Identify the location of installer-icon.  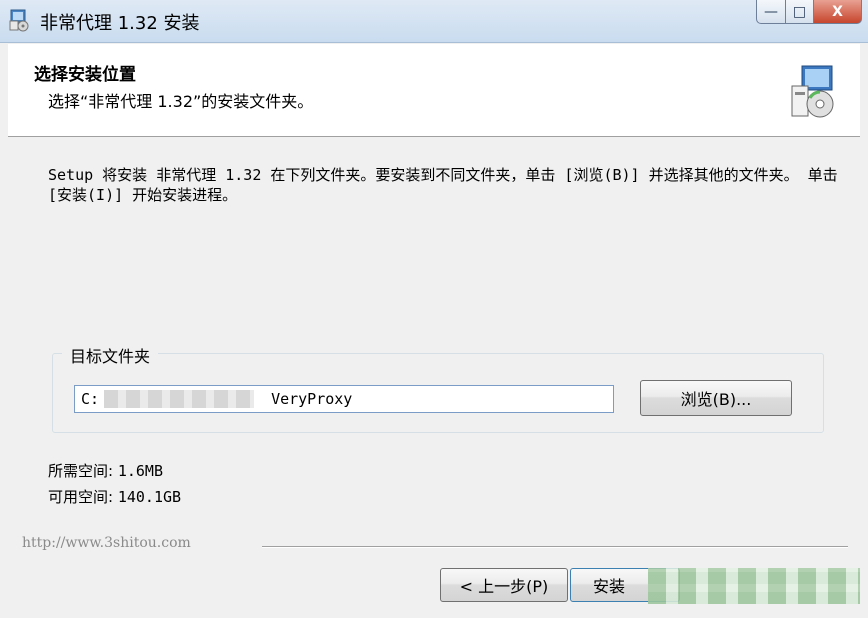
(19, 20).